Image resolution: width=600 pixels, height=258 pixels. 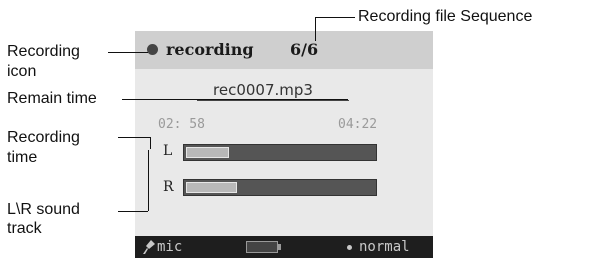 I want to click on file-name: rec0007.mp3, so click(x=263, y=90).